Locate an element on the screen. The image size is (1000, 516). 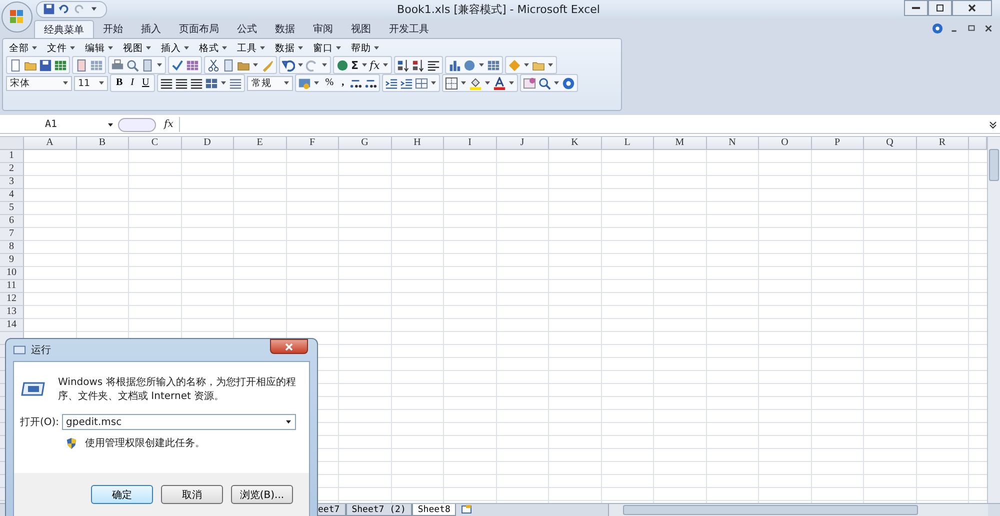
menu-item: 插入 is located at coordinates (177, 48).